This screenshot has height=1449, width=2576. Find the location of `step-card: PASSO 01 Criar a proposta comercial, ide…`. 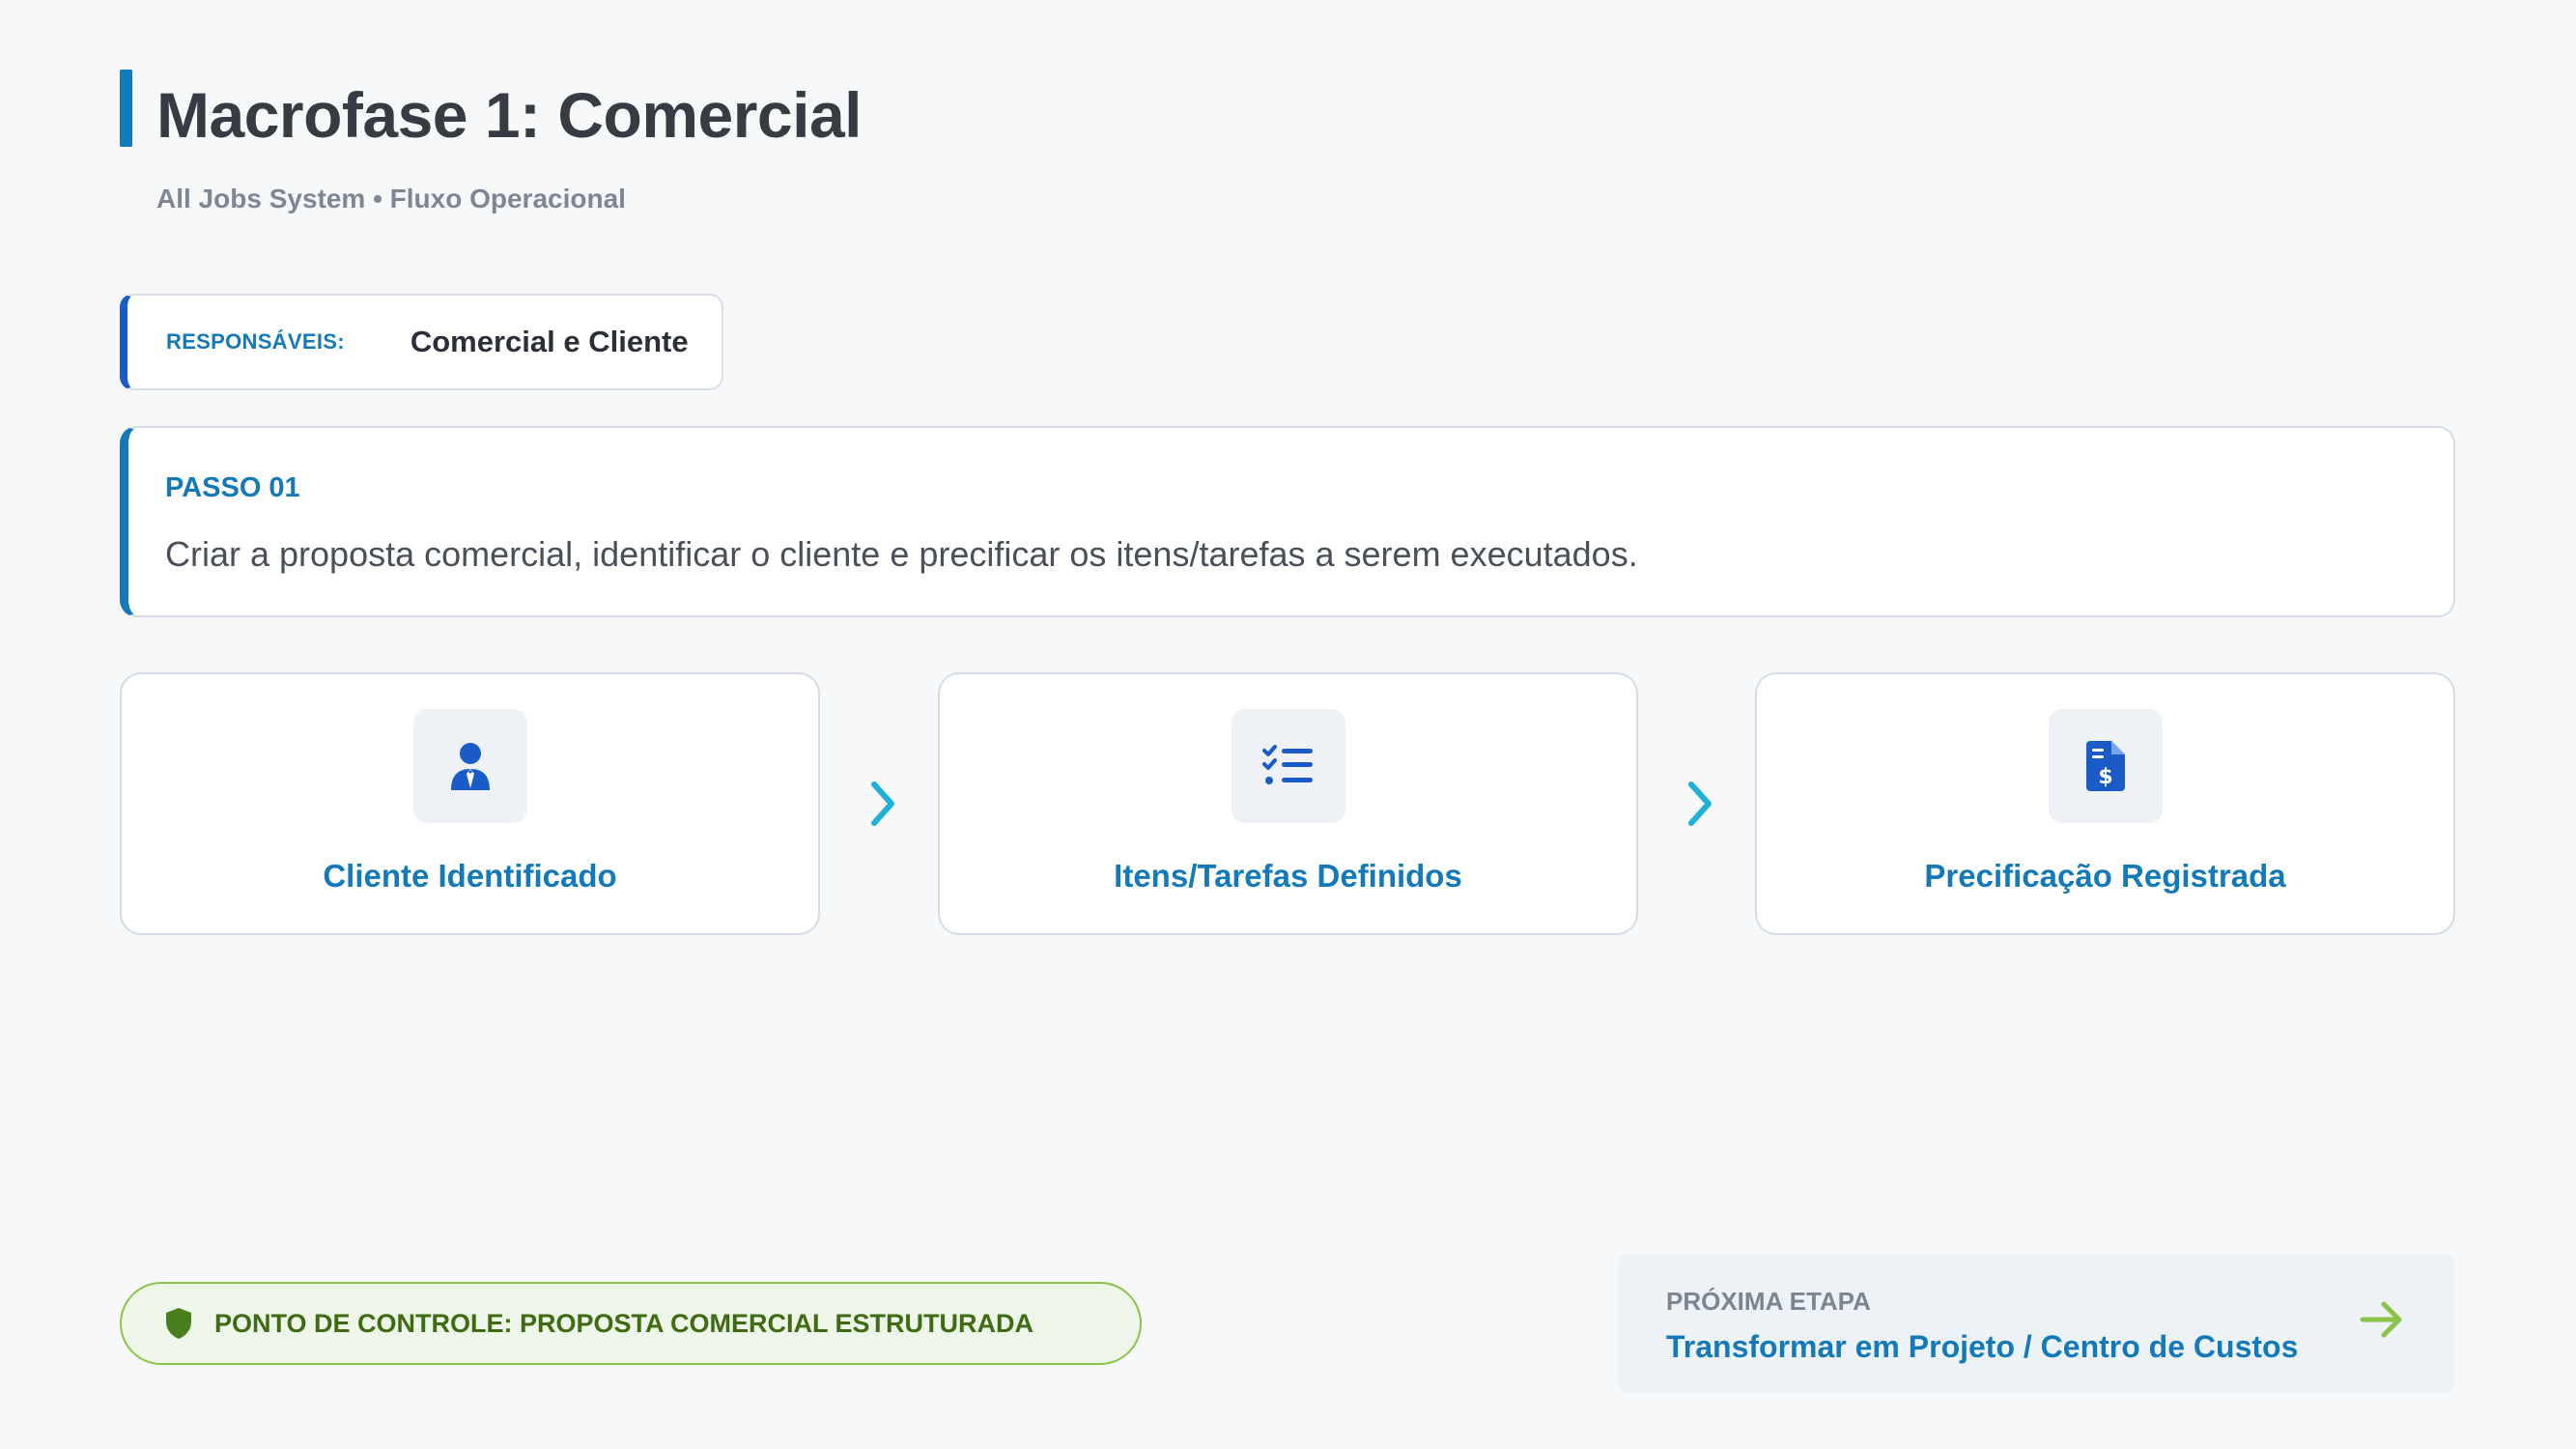

step-card: PASSO 01 Criar a proposta comercial, ide… is located at coordinates (1287, 521).